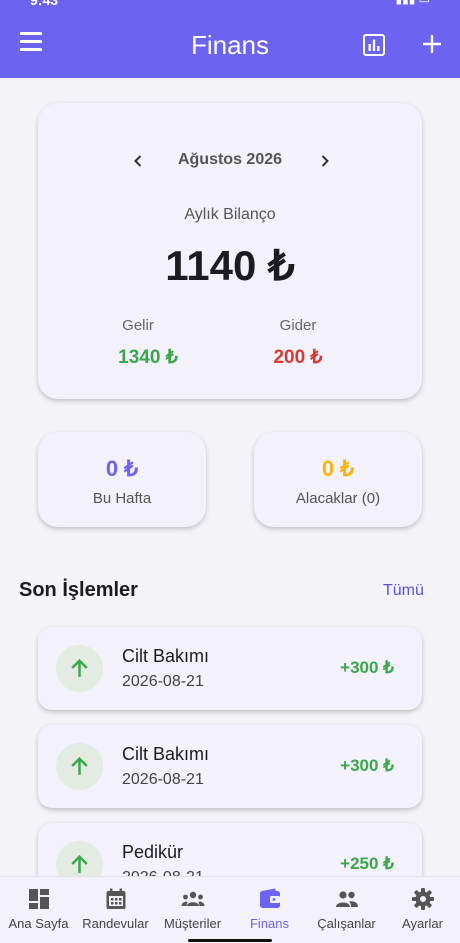  What do you see at coordinates (374, 45) in the screenshot?
I see `report-chart-icon` at bounding box center [374, 45].